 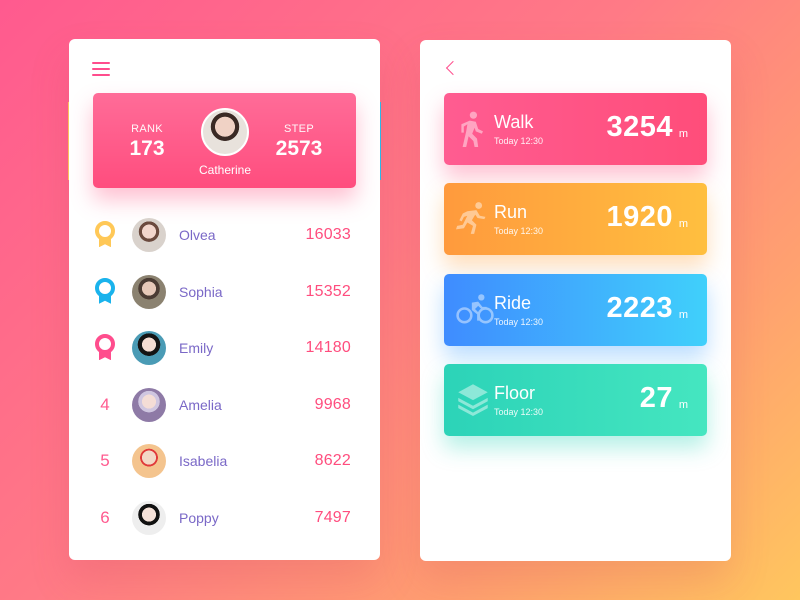 I want to click on rank-number-text: 5, so click(x=105, y=461).